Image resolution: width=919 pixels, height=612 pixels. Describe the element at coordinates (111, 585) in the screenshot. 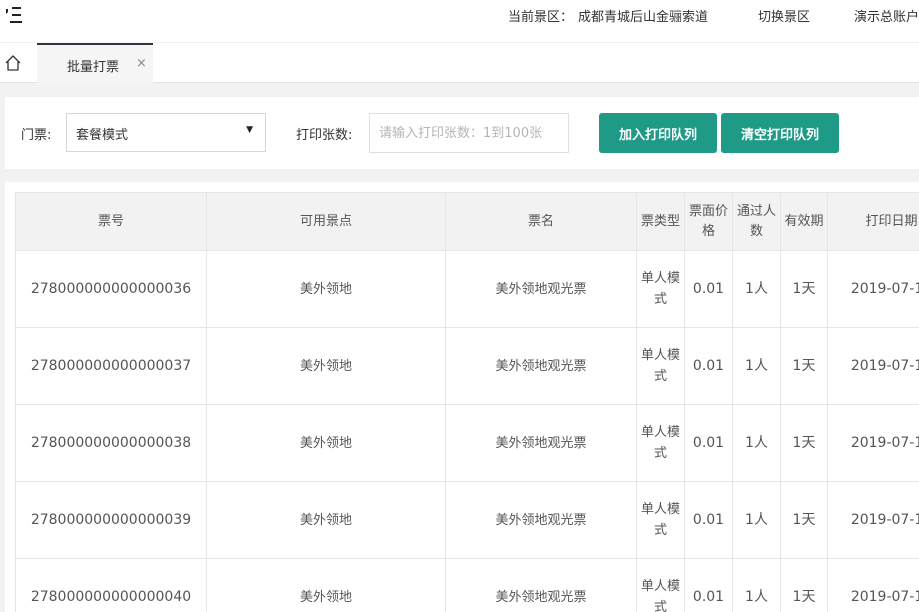

I see `ticket-number-cell: 278000000000000040` at that location.